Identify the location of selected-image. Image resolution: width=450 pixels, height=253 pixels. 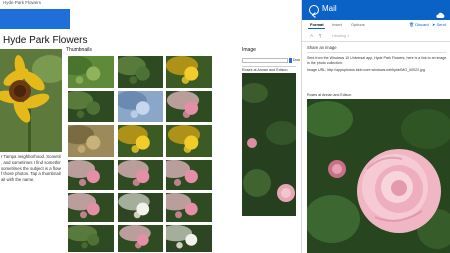
(269, 144).